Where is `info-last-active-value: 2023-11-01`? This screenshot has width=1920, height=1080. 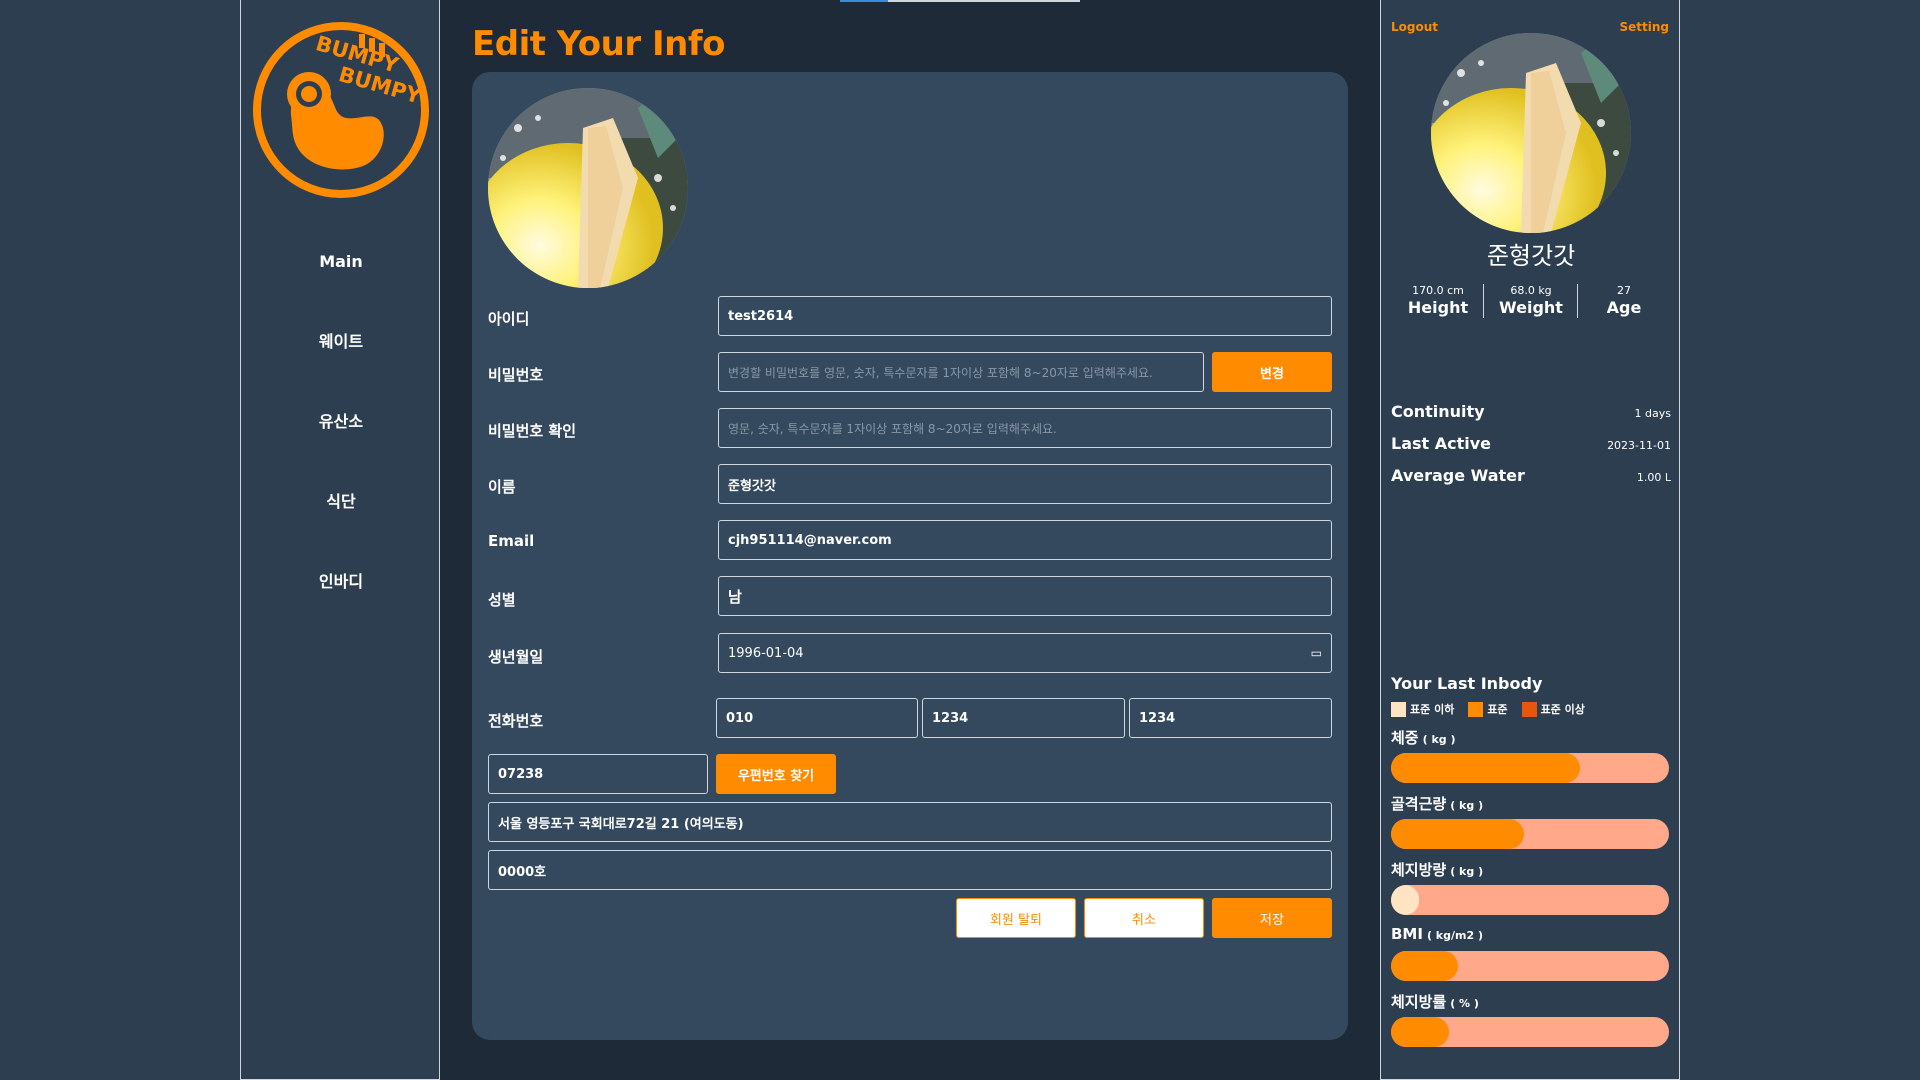 info-last-active-value: 2023-11-01 is located at coordinates (1639, 445).